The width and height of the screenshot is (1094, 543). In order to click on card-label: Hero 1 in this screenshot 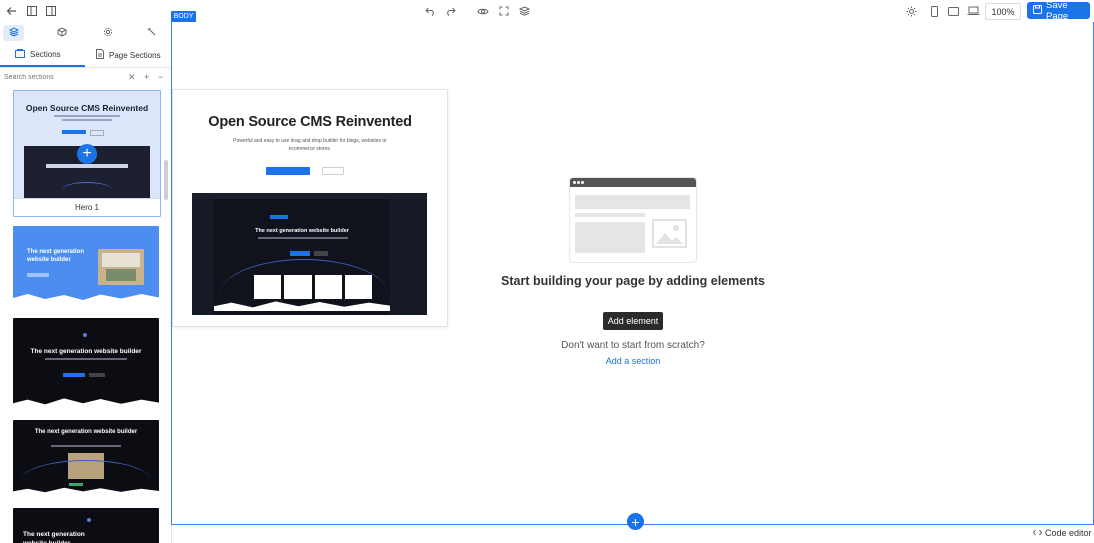, I will do `click(87, 207)`.